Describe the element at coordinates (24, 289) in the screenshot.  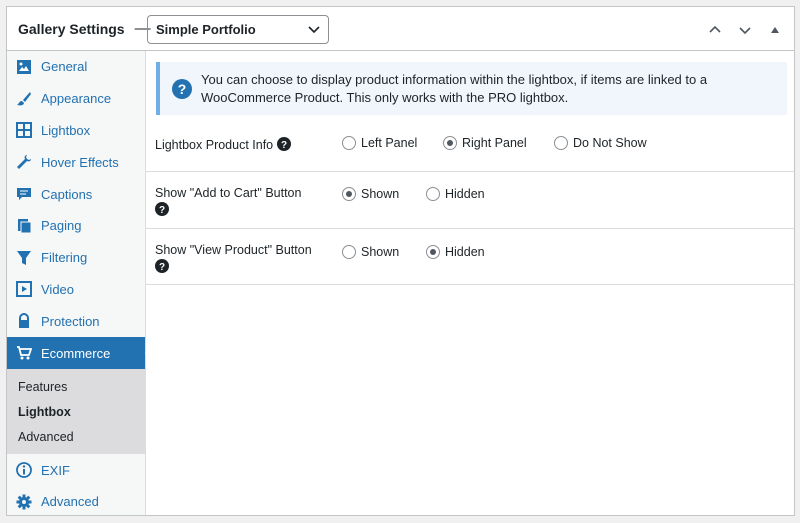
I see `video-icon` at that location.